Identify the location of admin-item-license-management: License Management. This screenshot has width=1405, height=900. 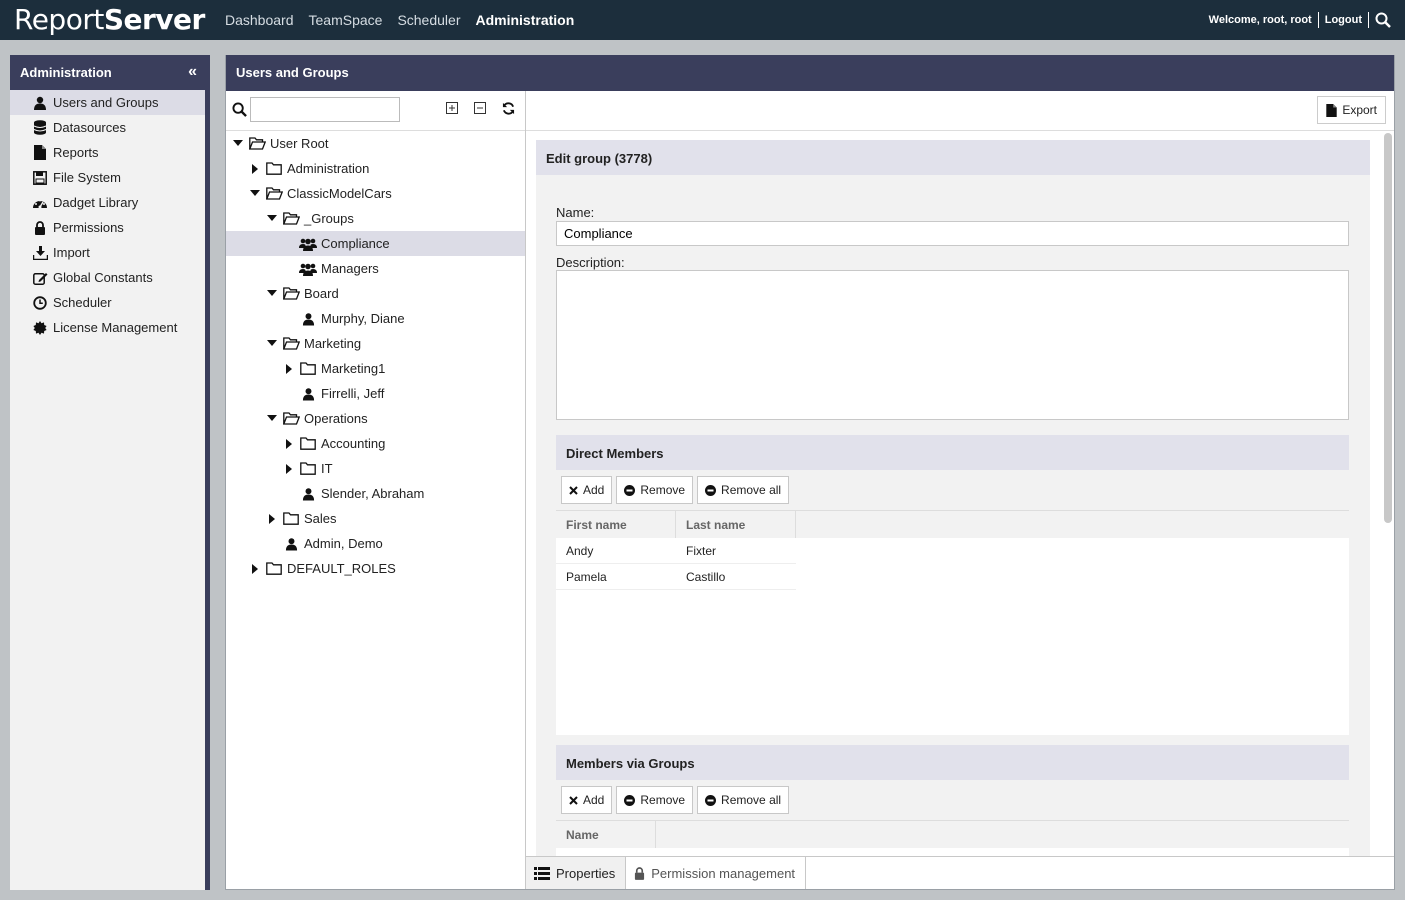
(107, 327).